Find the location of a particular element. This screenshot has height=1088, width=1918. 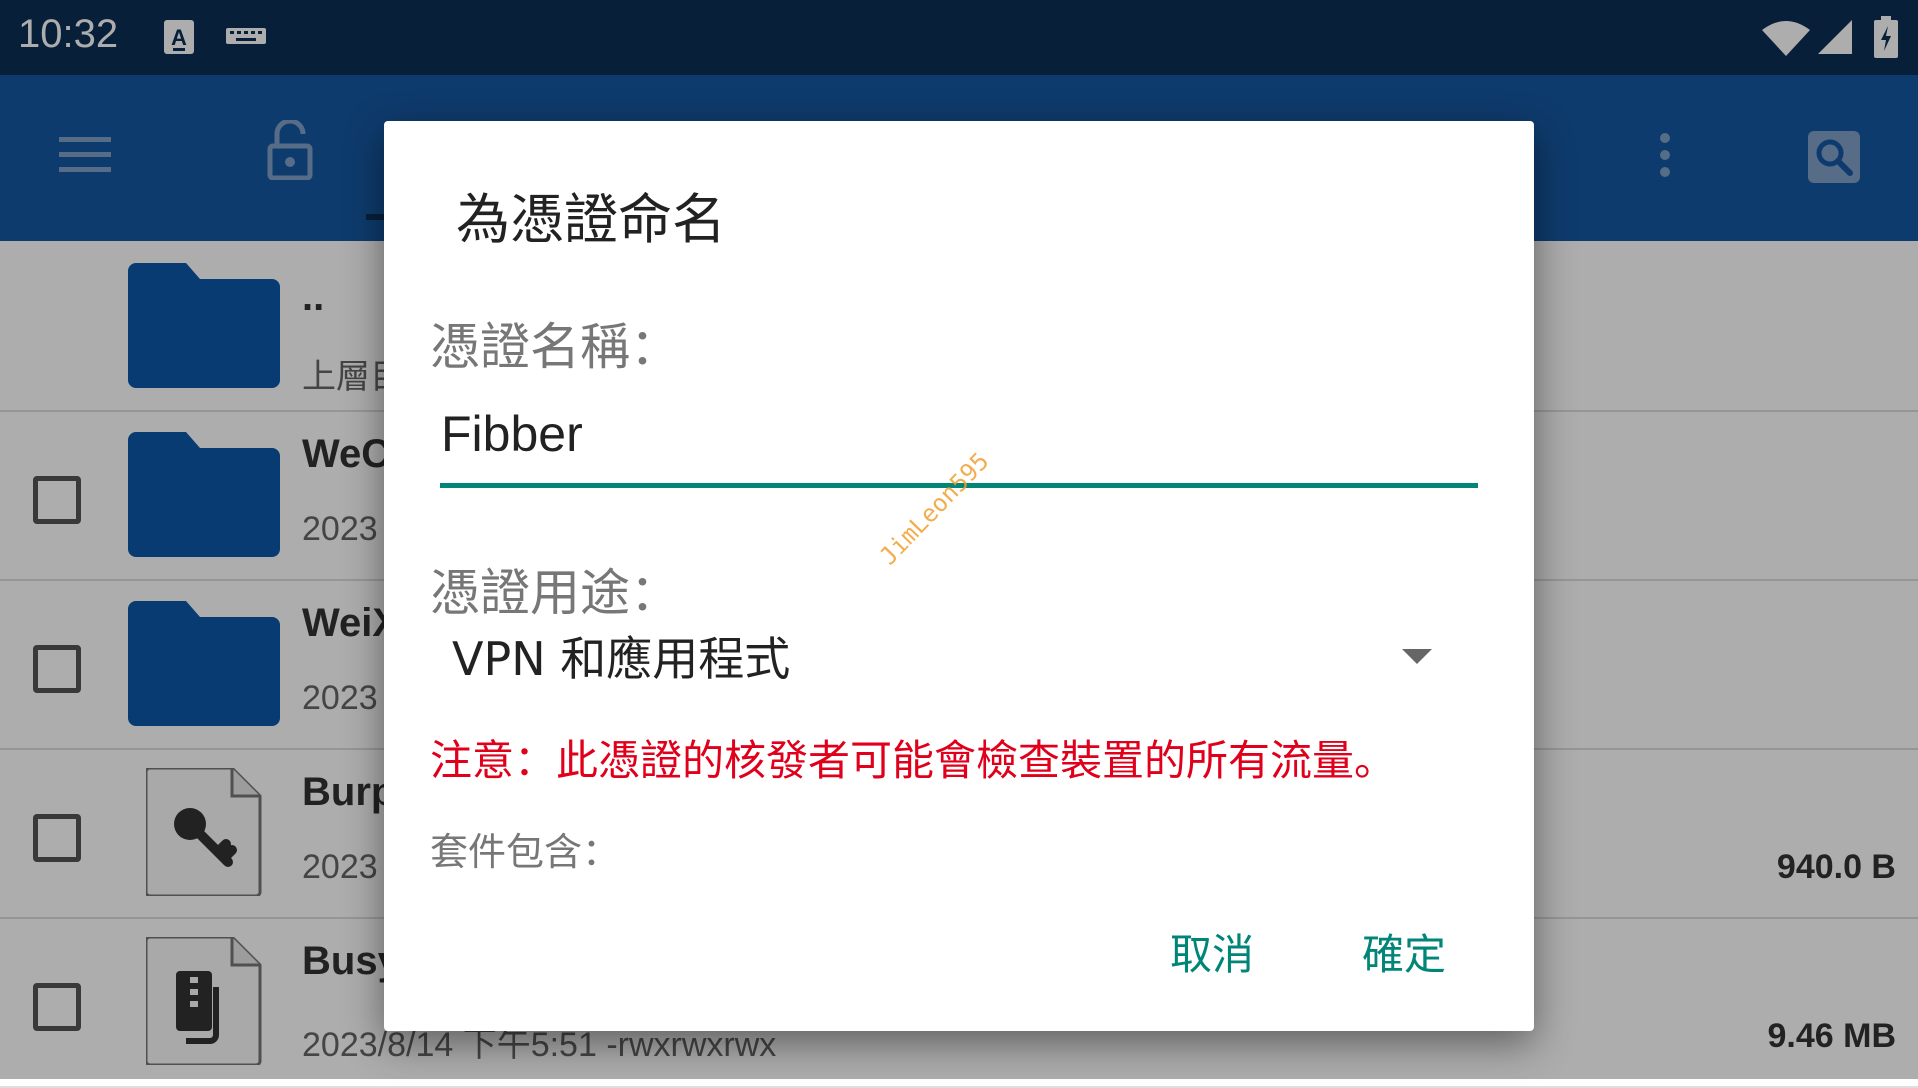

warning-text: 注意：此憑證的核發者可能會檢查裝置的所有流量。 is located at coordinates (913, 760).